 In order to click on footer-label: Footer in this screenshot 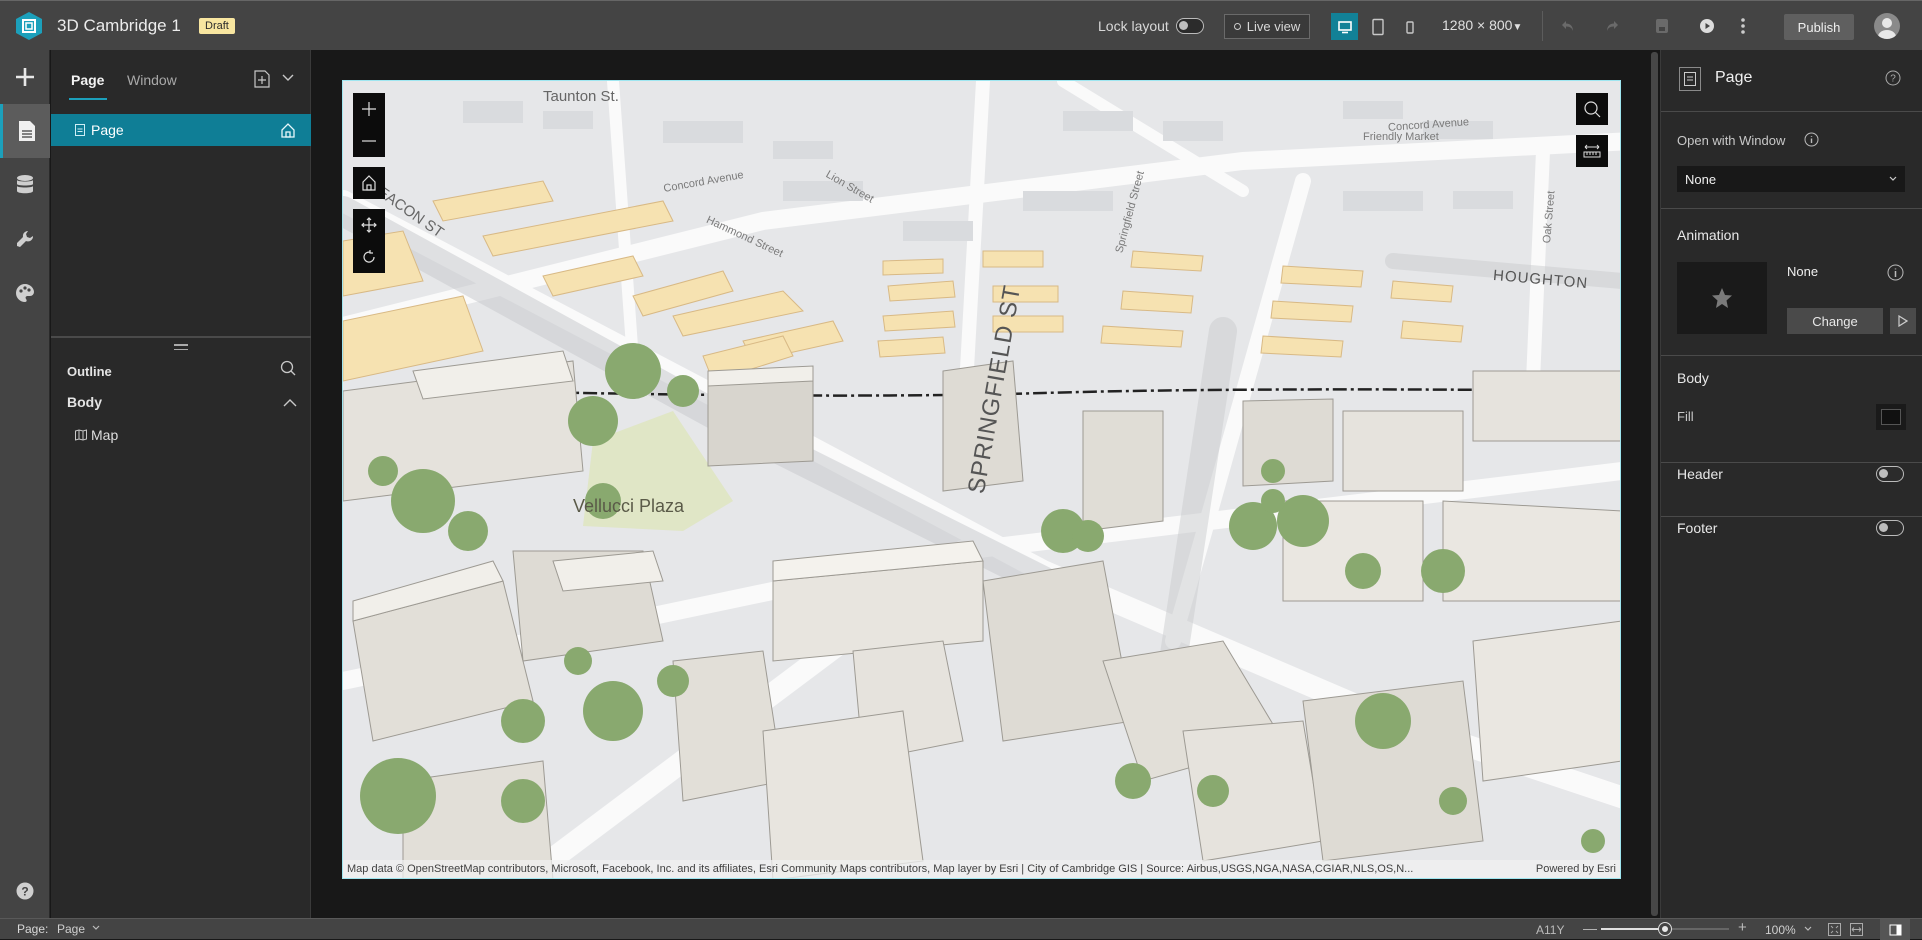, I will do `click(1697, 528)`.